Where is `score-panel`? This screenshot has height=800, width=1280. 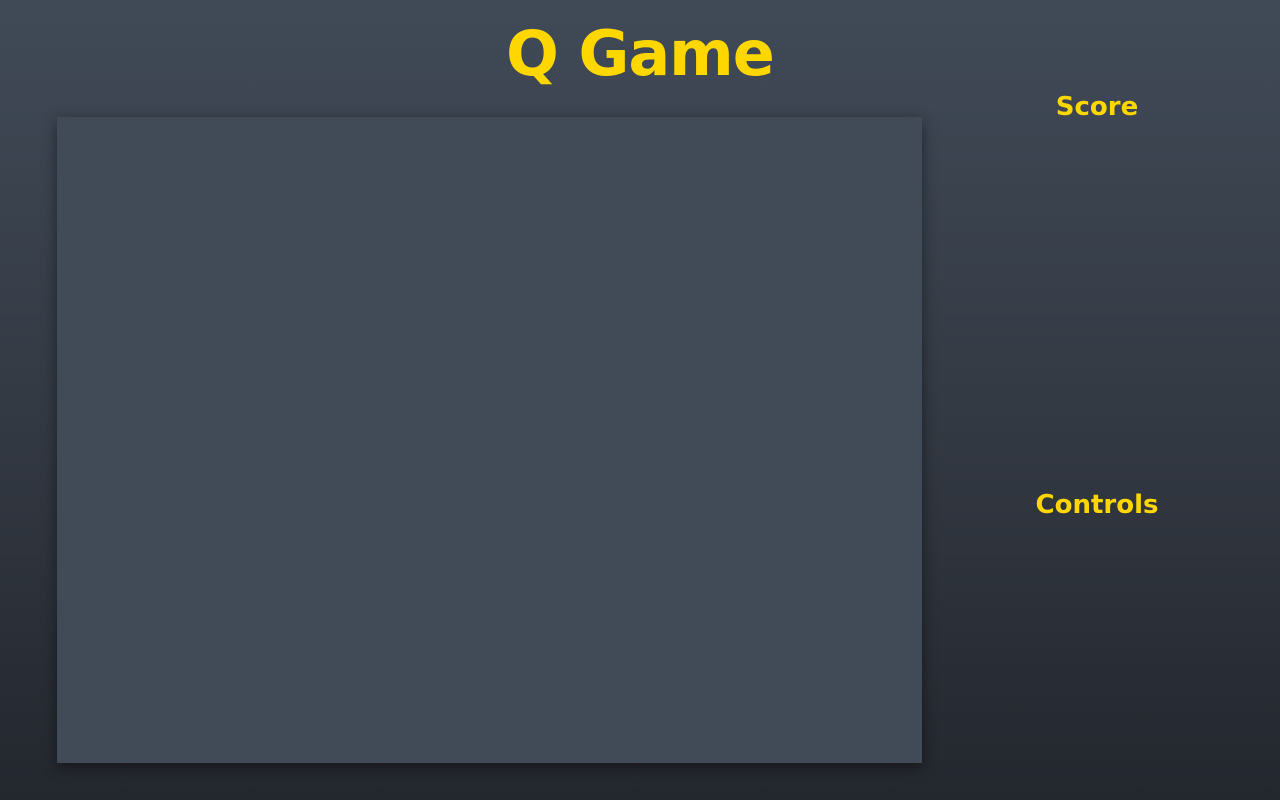 score-panel is located at coordinates (1097, 300).